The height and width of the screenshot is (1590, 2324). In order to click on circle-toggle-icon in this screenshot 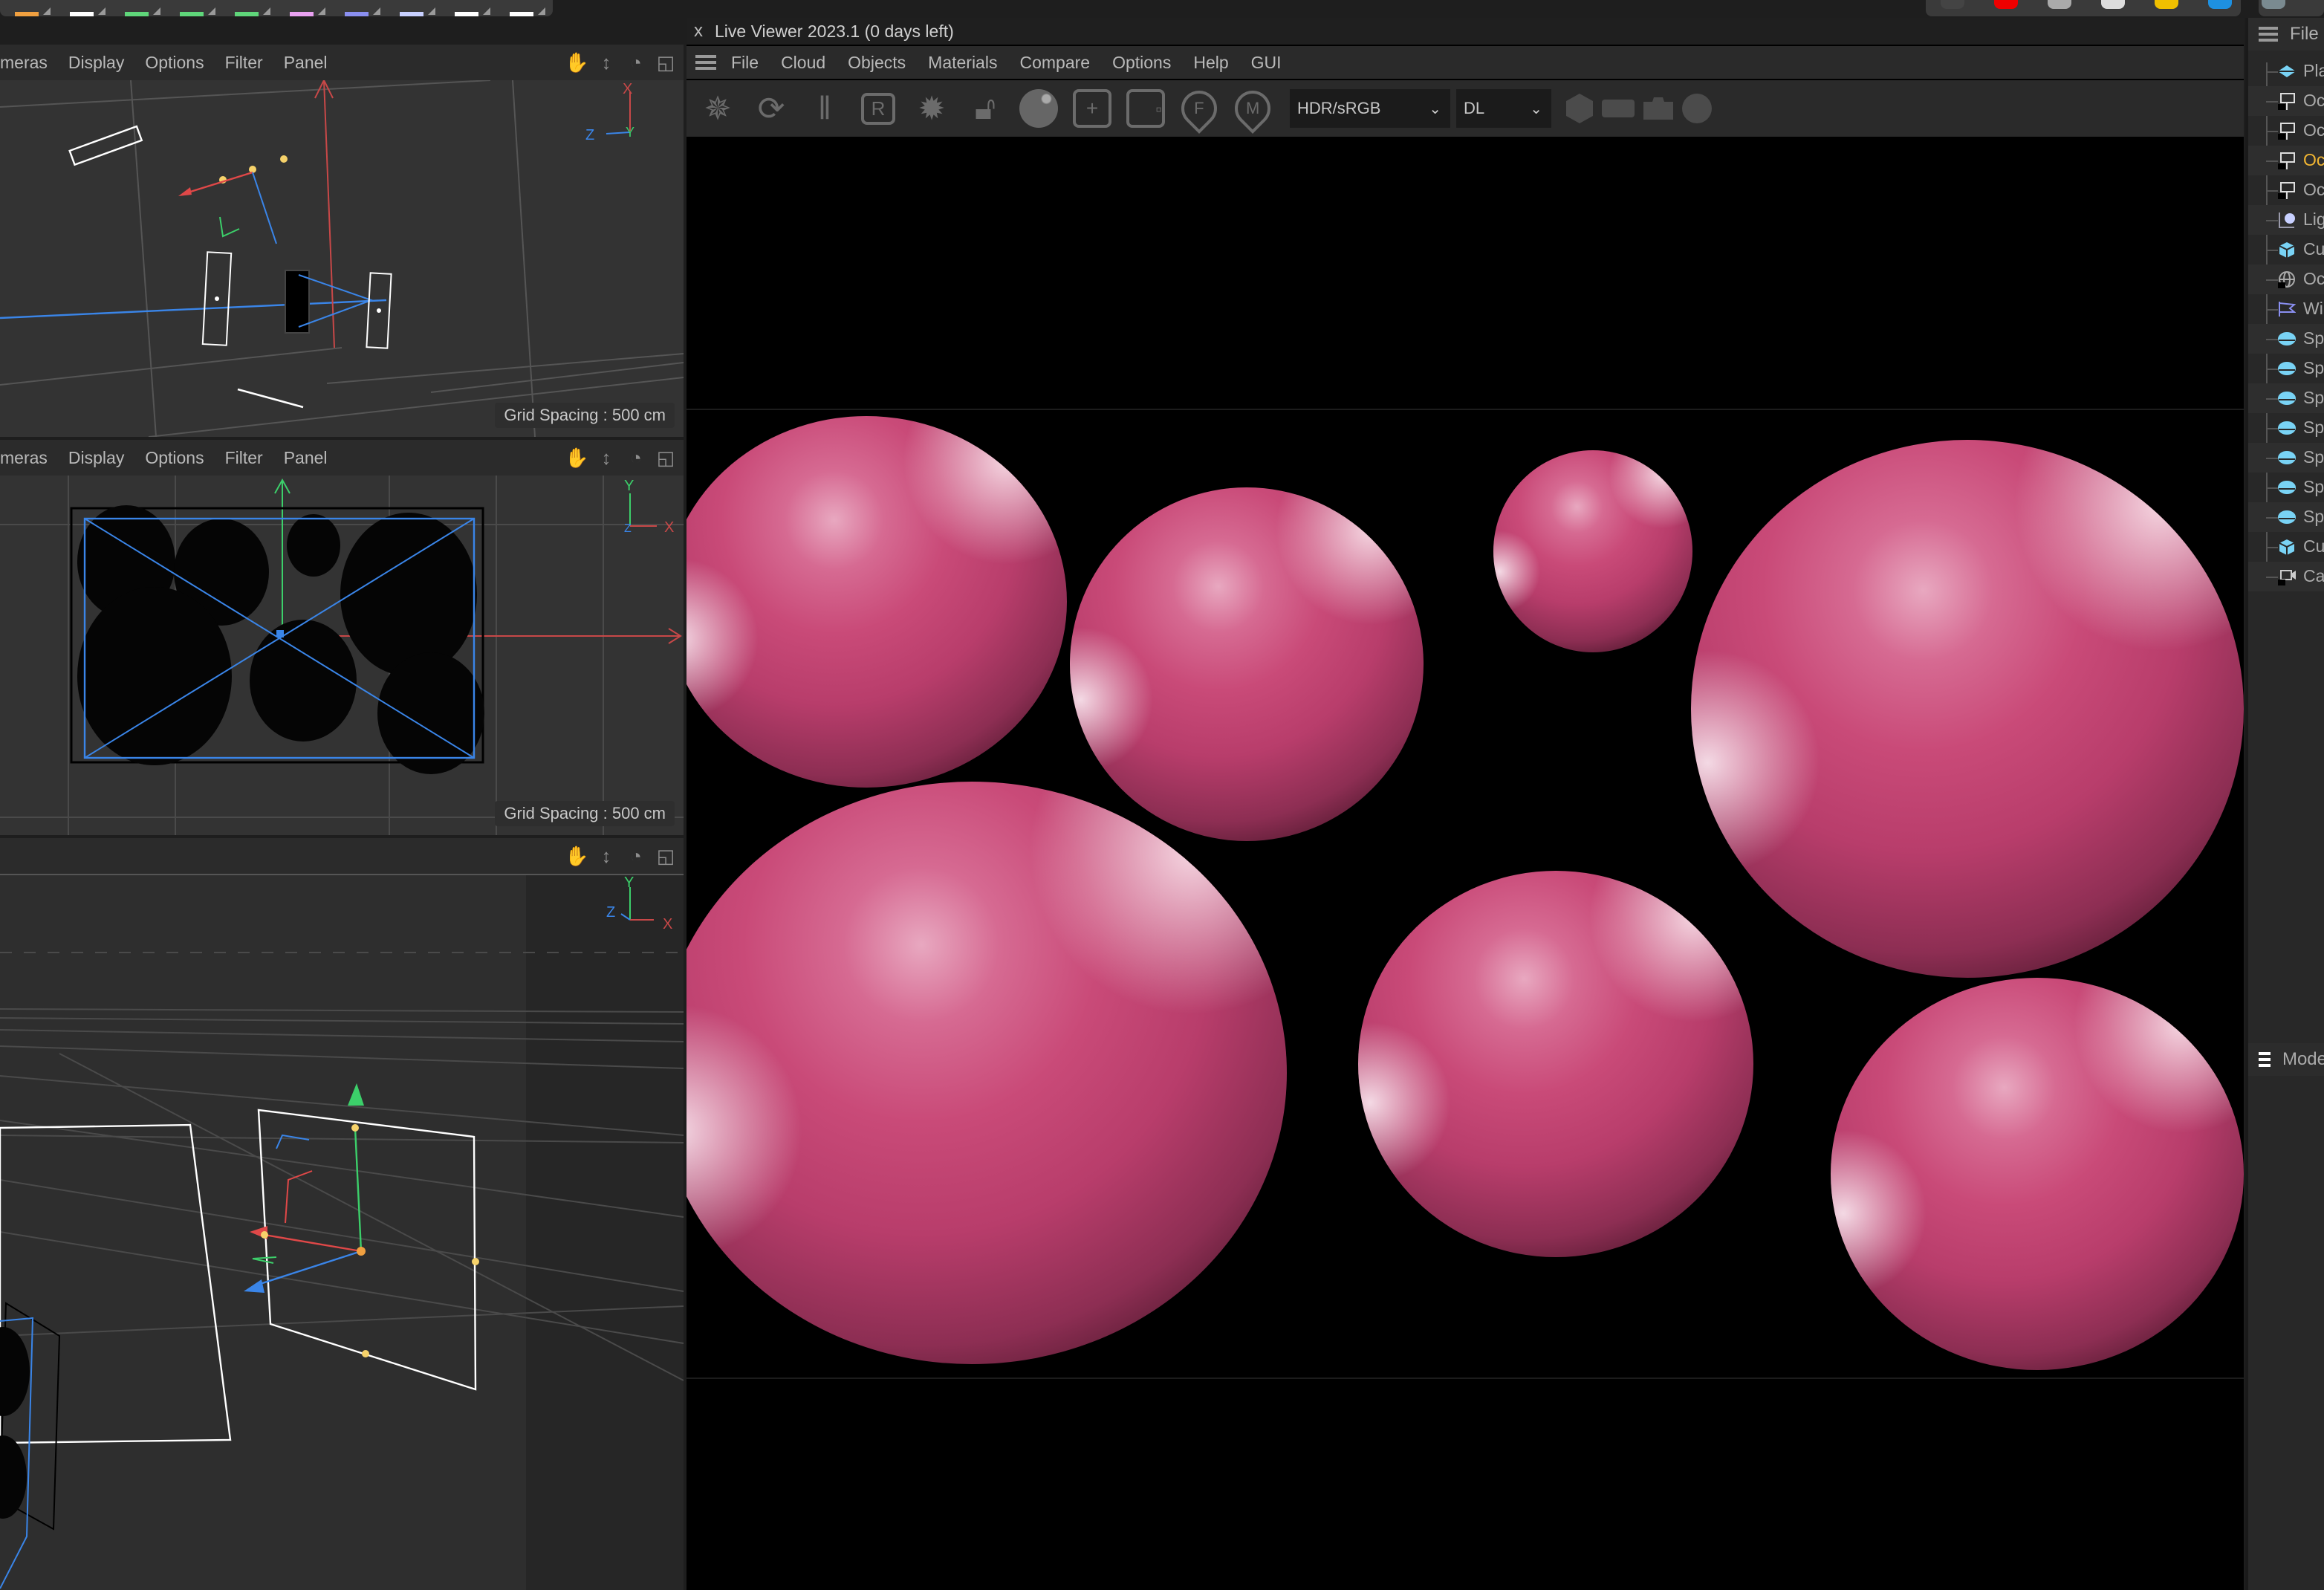, I will do `click(1697, 108)`.